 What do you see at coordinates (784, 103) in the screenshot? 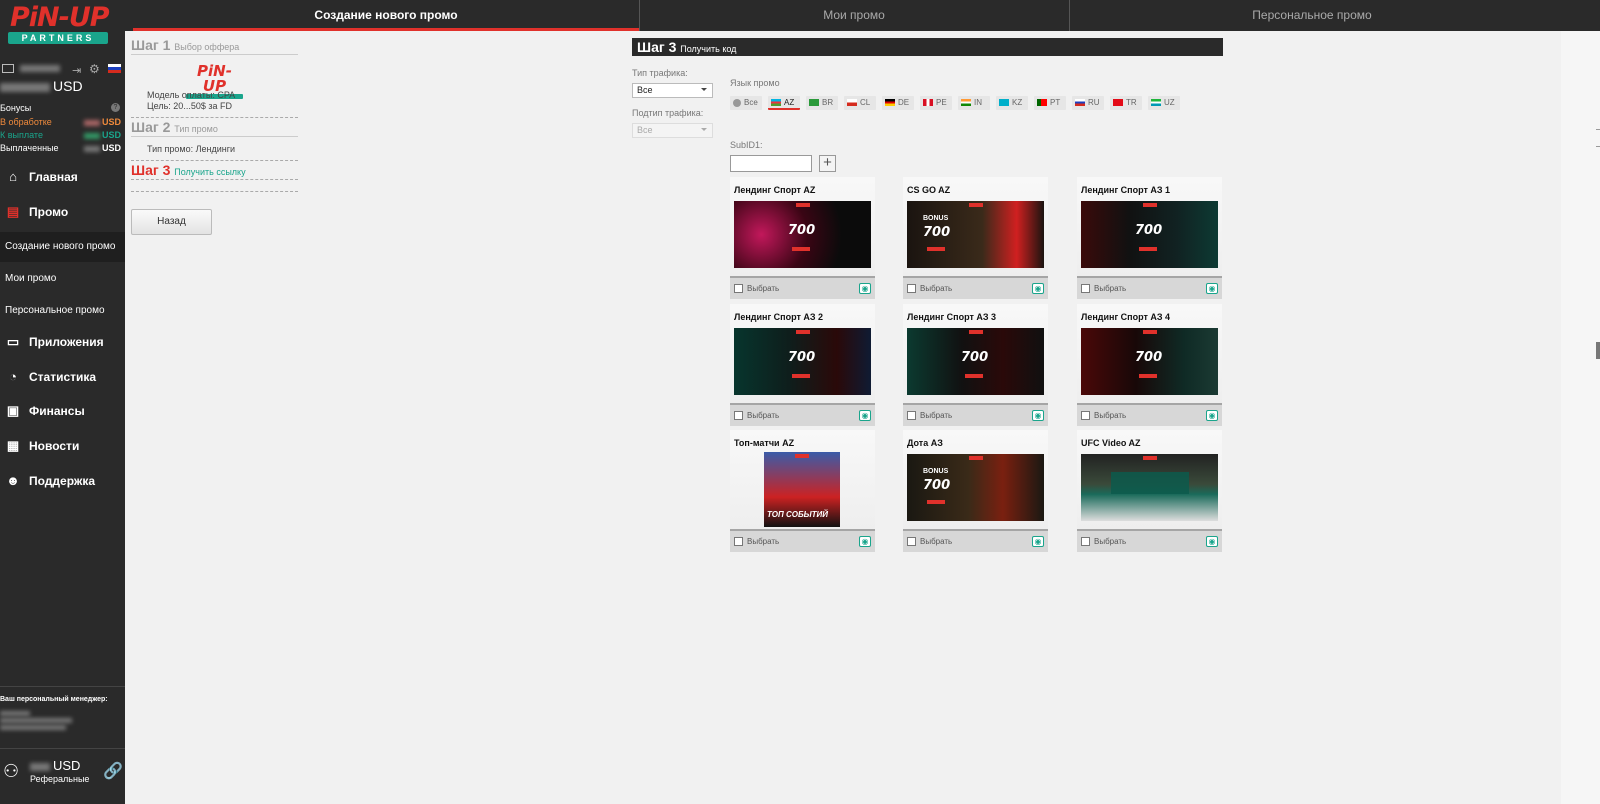
I see `lang-az: AZ` at bounding box center [784, 103].